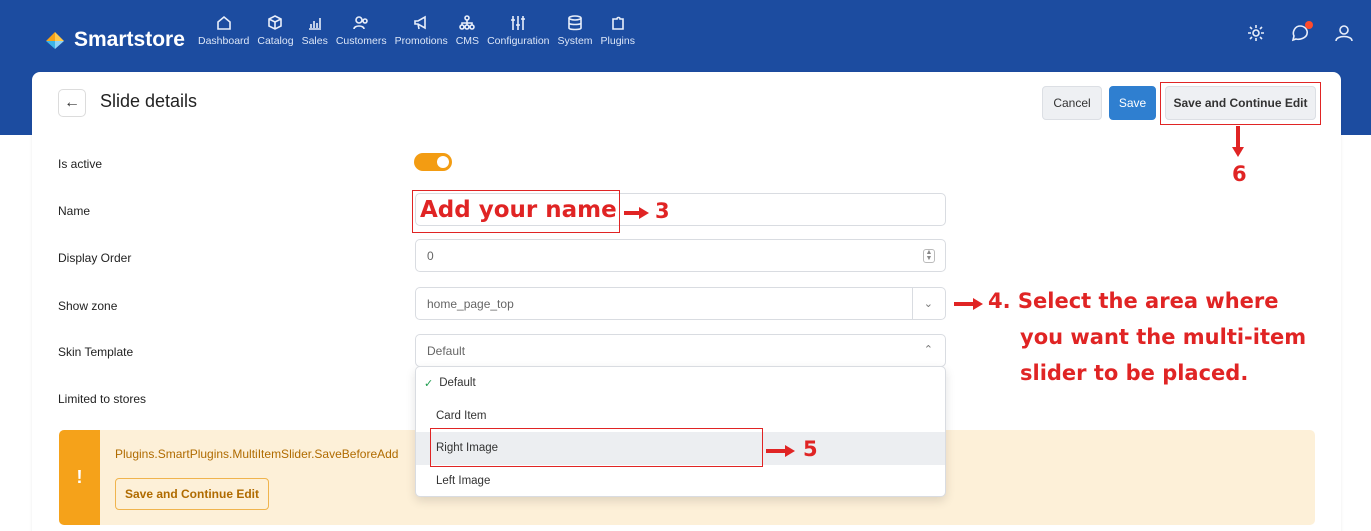  Describe the element at coordinates (929, 256) in the screenshot. I see `number-stepper-icon: ▲ ▼` at that location.